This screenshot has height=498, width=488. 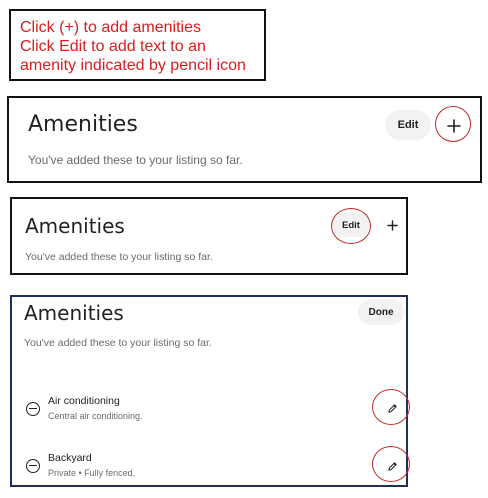 What do you see at coordinates (70, 458) in the screenshot?
I see `amenity-name: Backyard` at bounding box center [70, 458].